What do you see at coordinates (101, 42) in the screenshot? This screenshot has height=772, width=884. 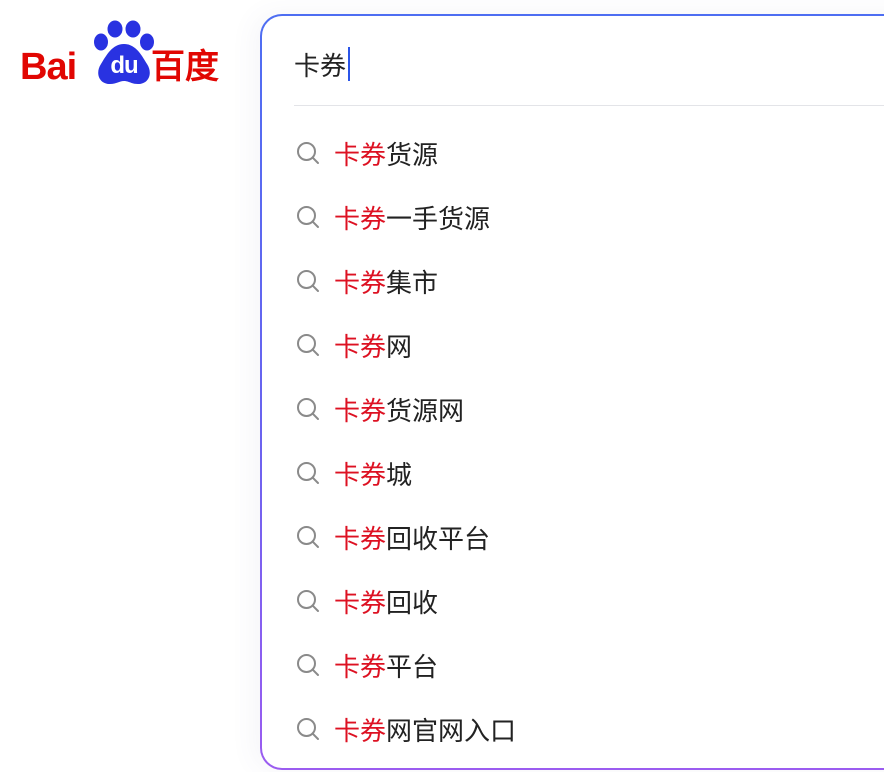 I see `paw-toe-left` at bounding box center [101, 42].